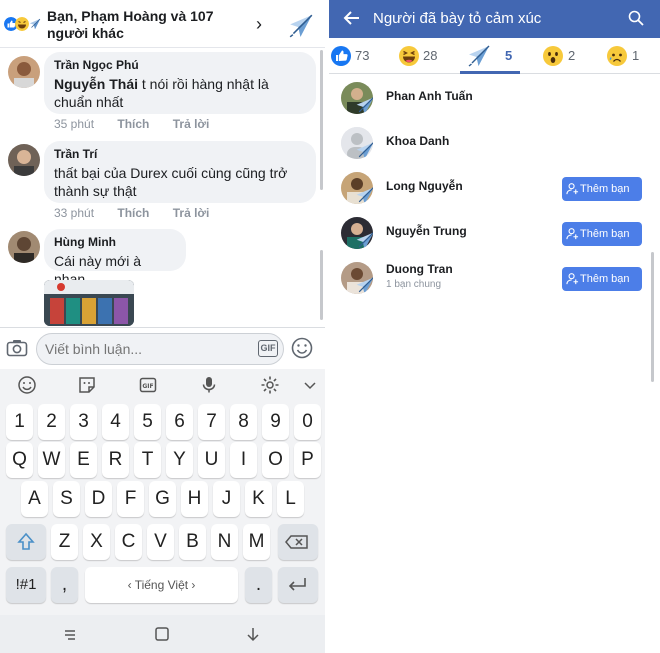 Image resolution: width=660 pixels, height=653 pixels. What do you see at coordinates (26, 585) in the screenshot?
I see `symbols-key: !#1` at bounding box center [26, 585].